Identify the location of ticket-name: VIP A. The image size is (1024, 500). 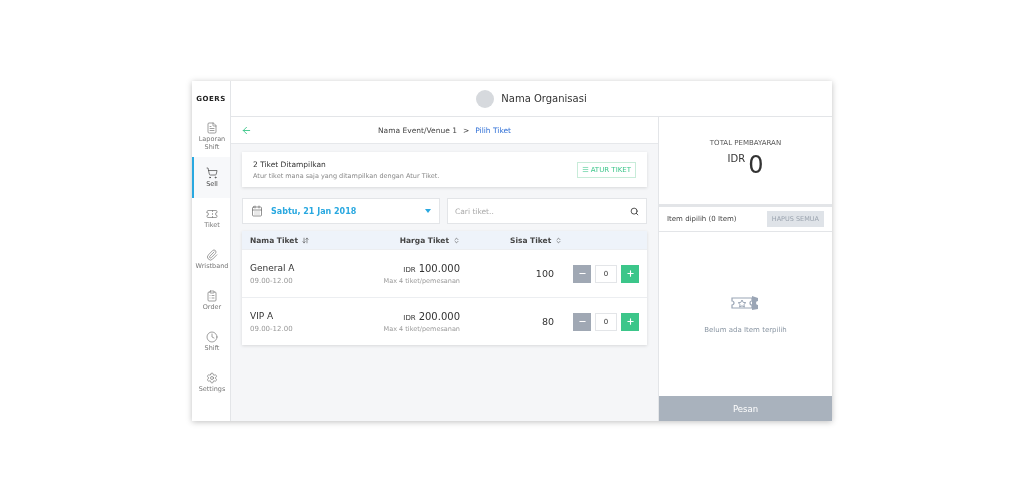
(262, 315).